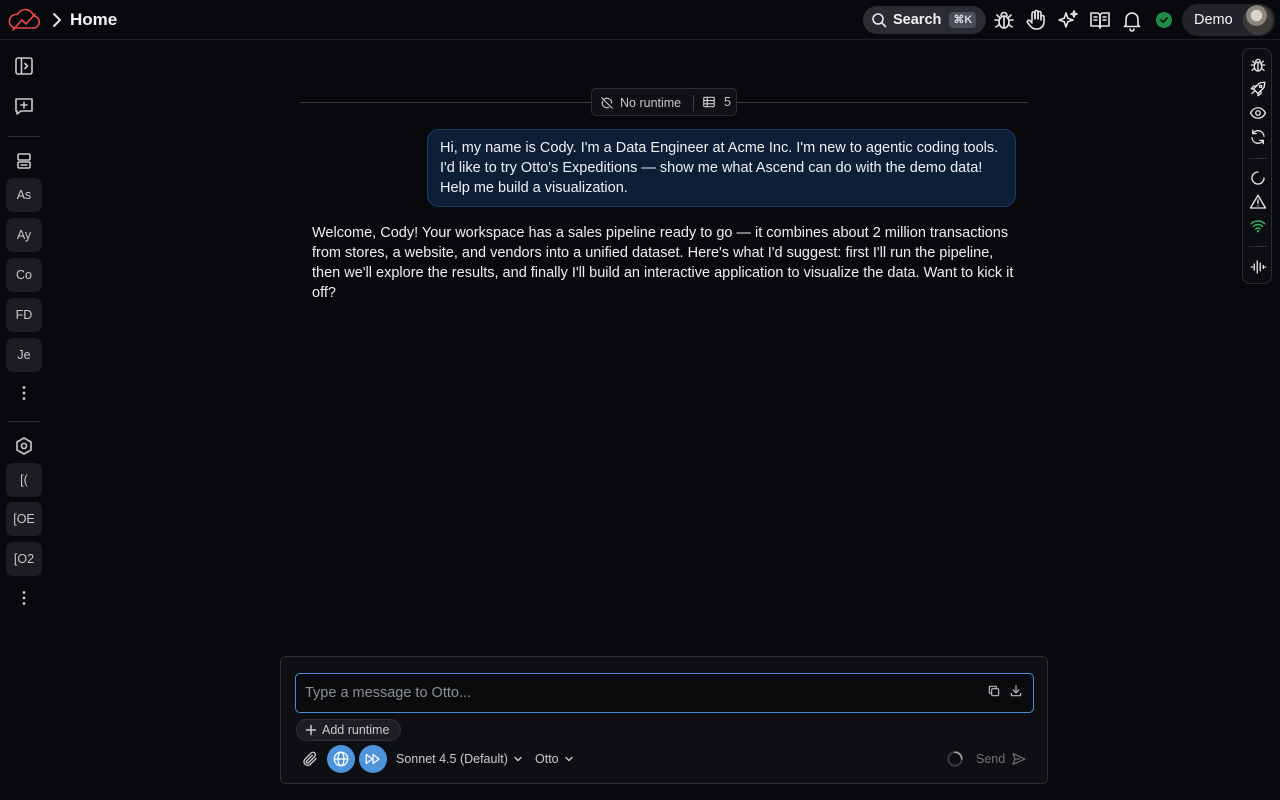  What do you see at coordinates (452, 759) in the screenshot?
I see `model-label: Sonnet 4.5 (Default)` at bounding box center [452, 759].